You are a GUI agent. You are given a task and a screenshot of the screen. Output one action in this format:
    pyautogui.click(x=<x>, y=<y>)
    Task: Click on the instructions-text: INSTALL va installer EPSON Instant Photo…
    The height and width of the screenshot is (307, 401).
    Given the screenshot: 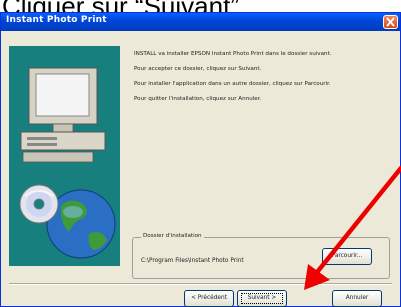 What is the action you would take?
    pyautogui.click(x=264, y=81)
    